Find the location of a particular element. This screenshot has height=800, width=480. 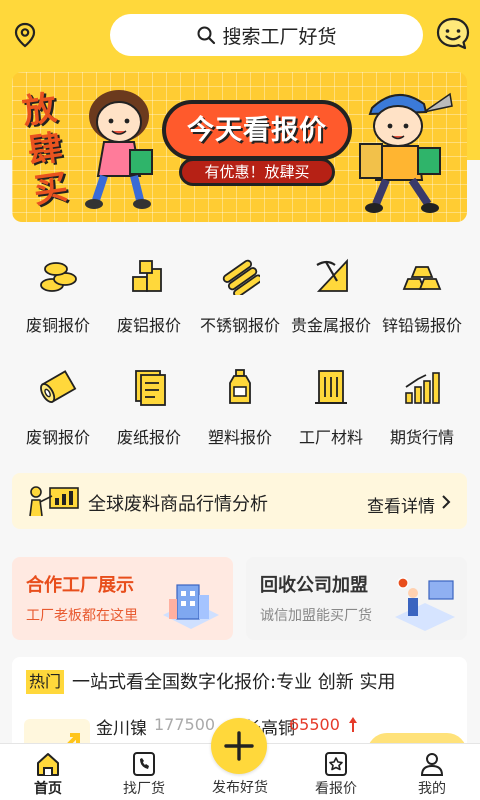

steel-rolls-icon is located at coordinates (241, 277).